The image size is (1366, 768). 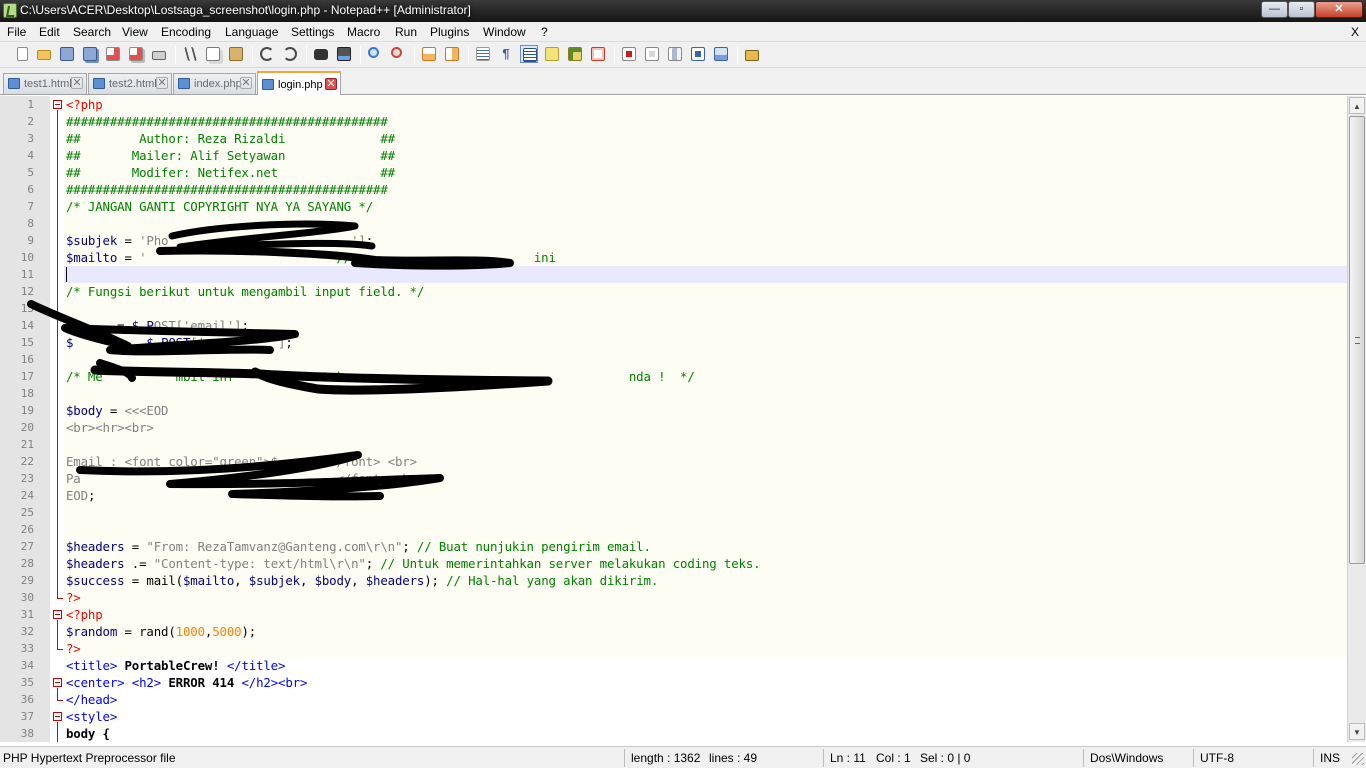 I want to click on close-window-button: ✕, so click(x=1339, y=9).